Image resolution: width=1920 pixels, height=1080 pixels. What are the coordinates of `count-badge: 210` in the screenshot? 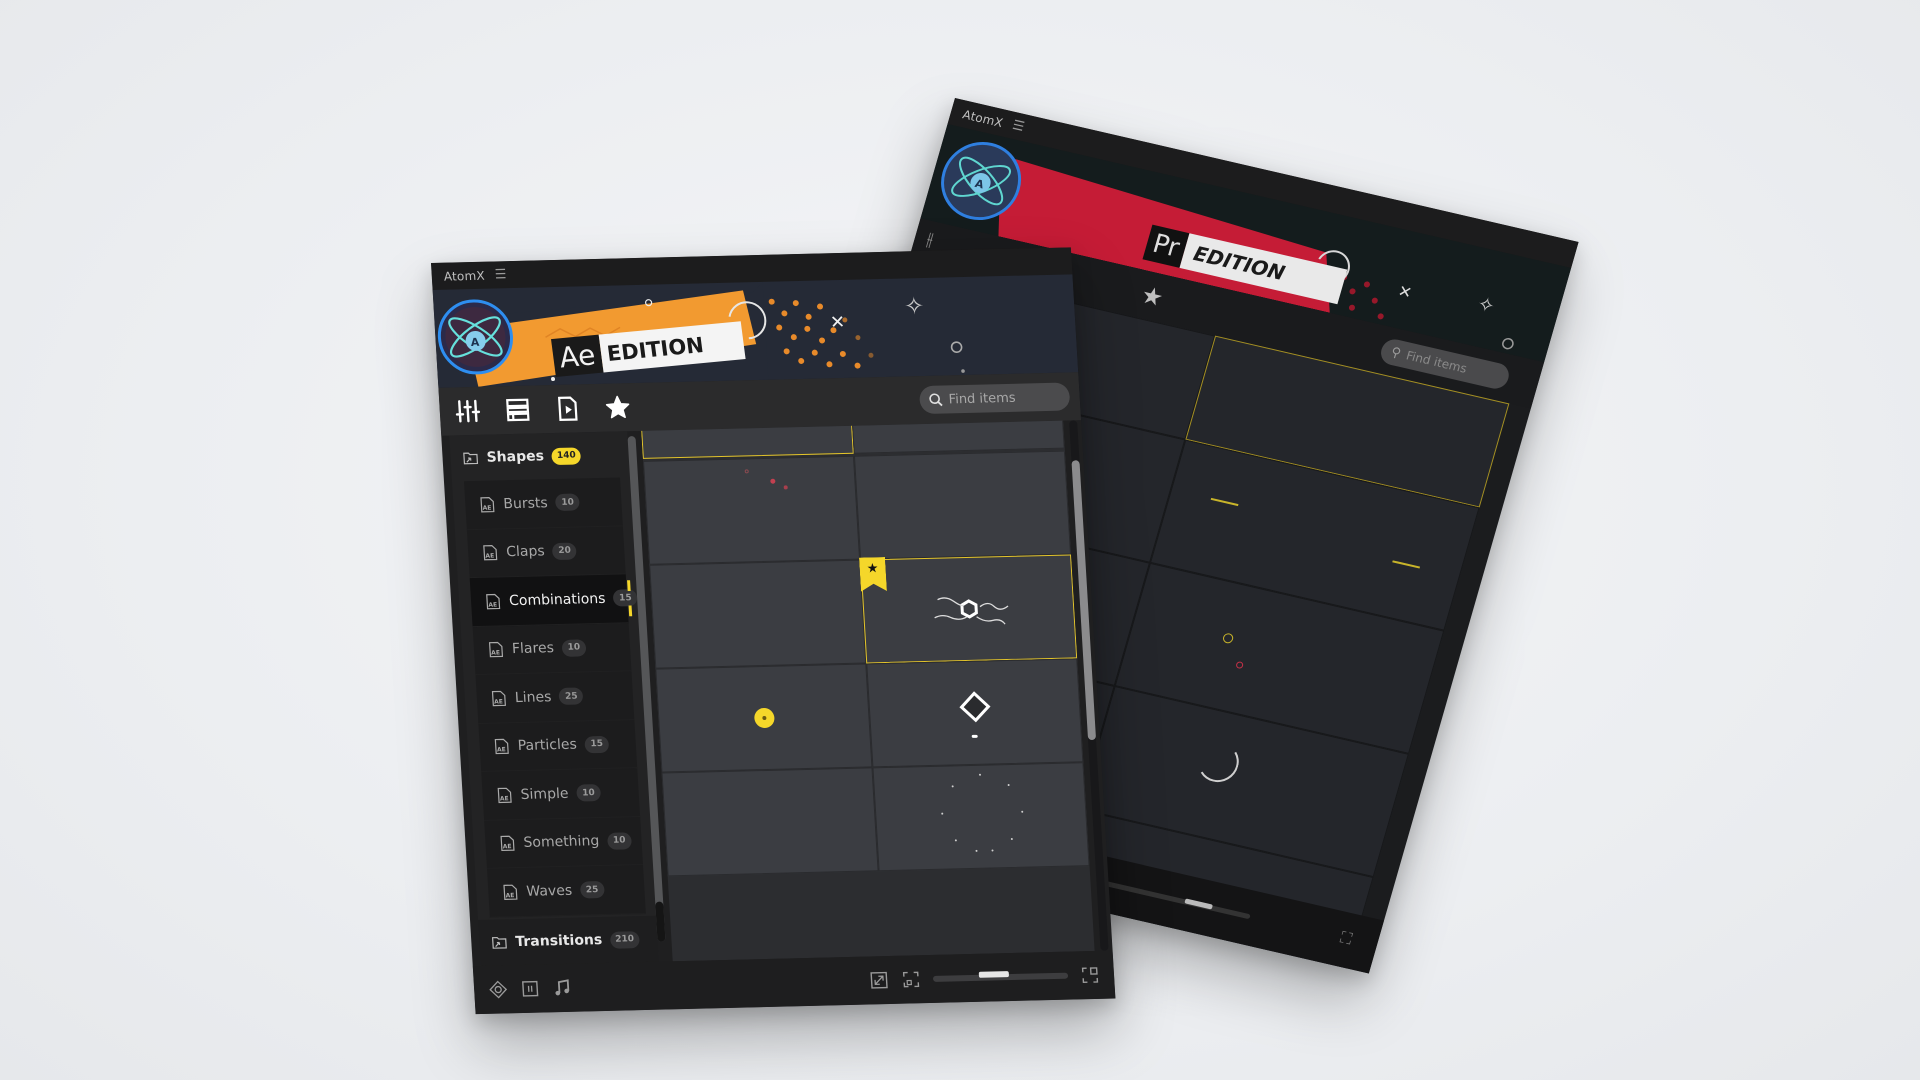 It's located at (624, 939).